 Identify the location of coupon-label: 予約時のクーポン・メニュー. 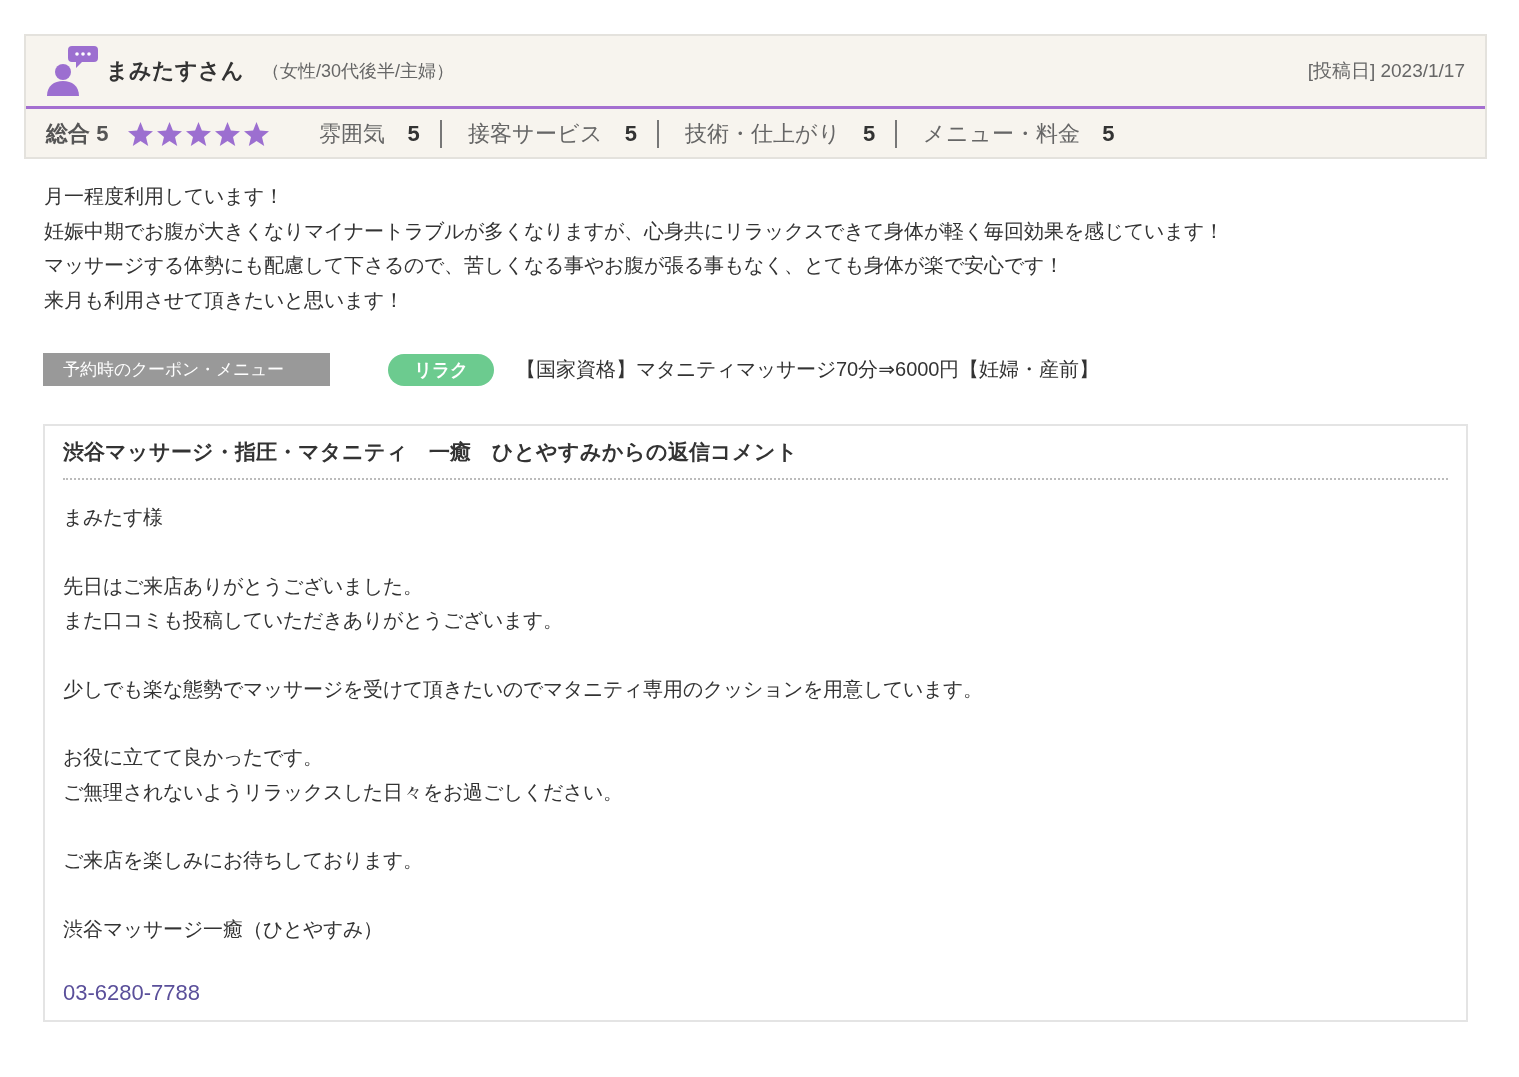
(186, 369).